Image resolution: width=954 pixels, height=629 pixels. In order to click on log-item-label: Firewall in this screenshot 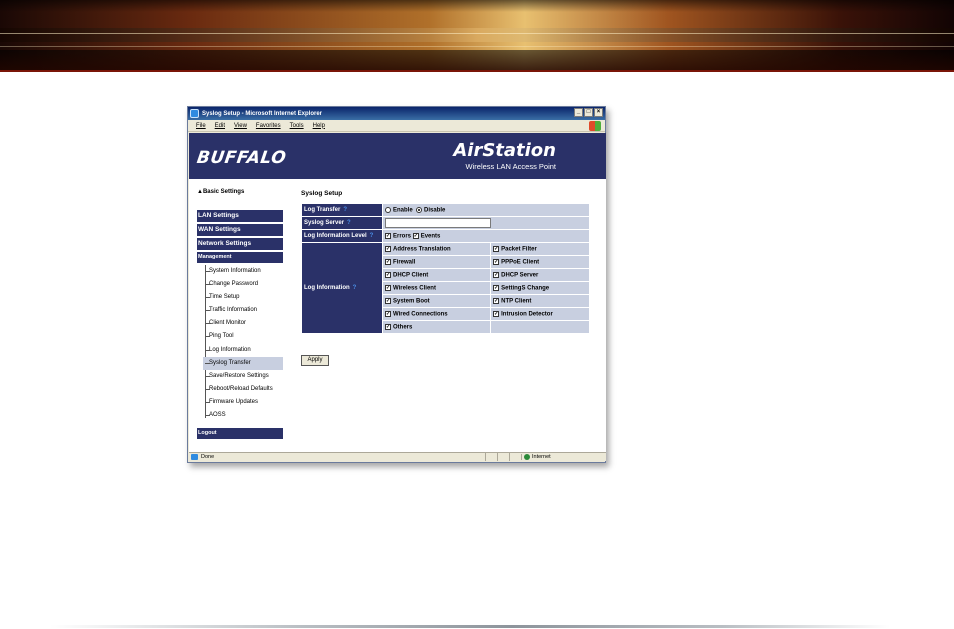, I will do `click(404, 262)`.